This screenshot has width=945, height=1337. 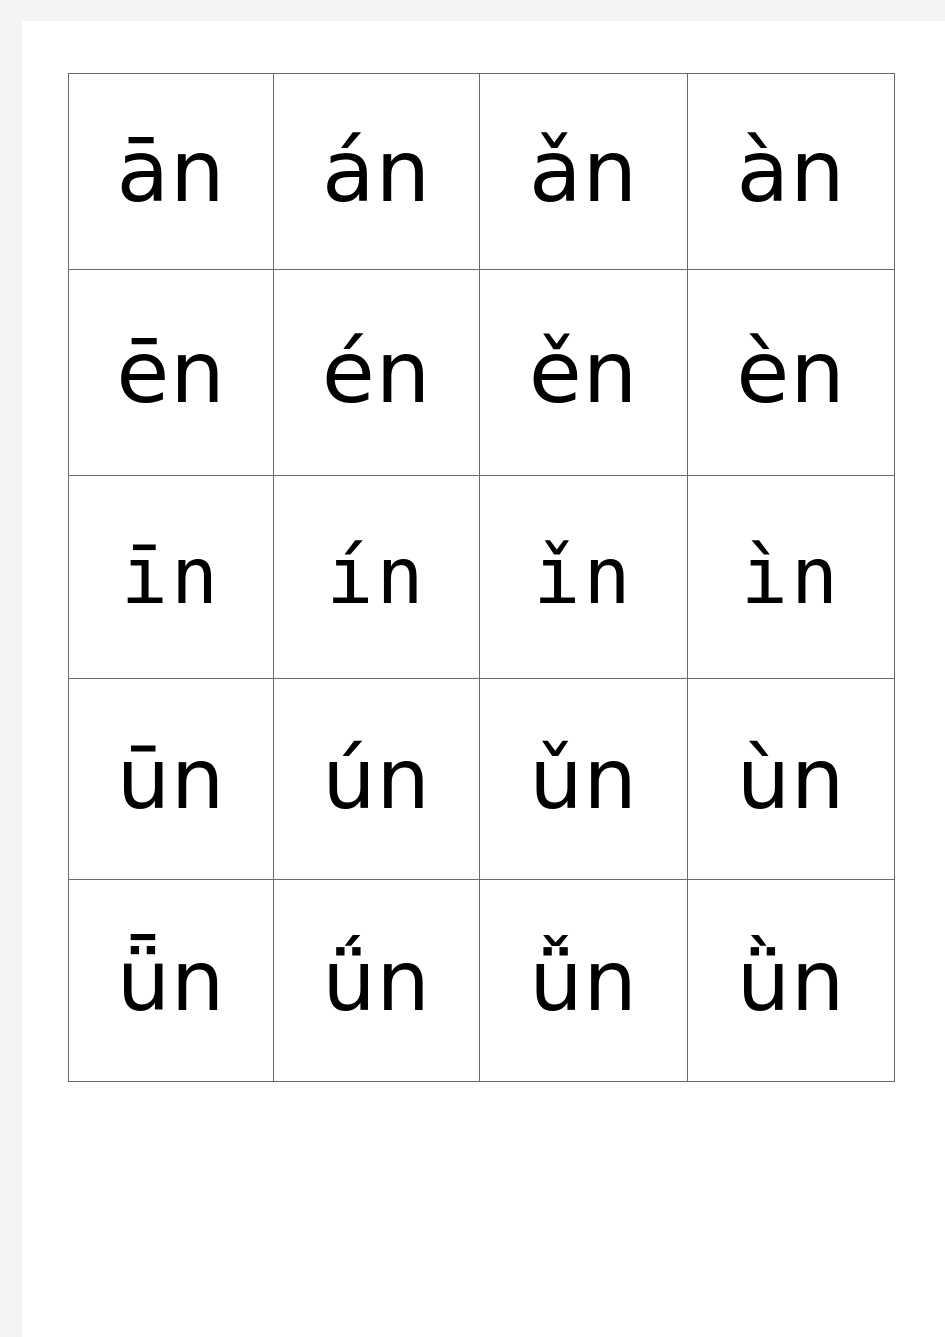 I want to click on pinyin-cell-an-tone1: ān, so click(x=171, y=171).